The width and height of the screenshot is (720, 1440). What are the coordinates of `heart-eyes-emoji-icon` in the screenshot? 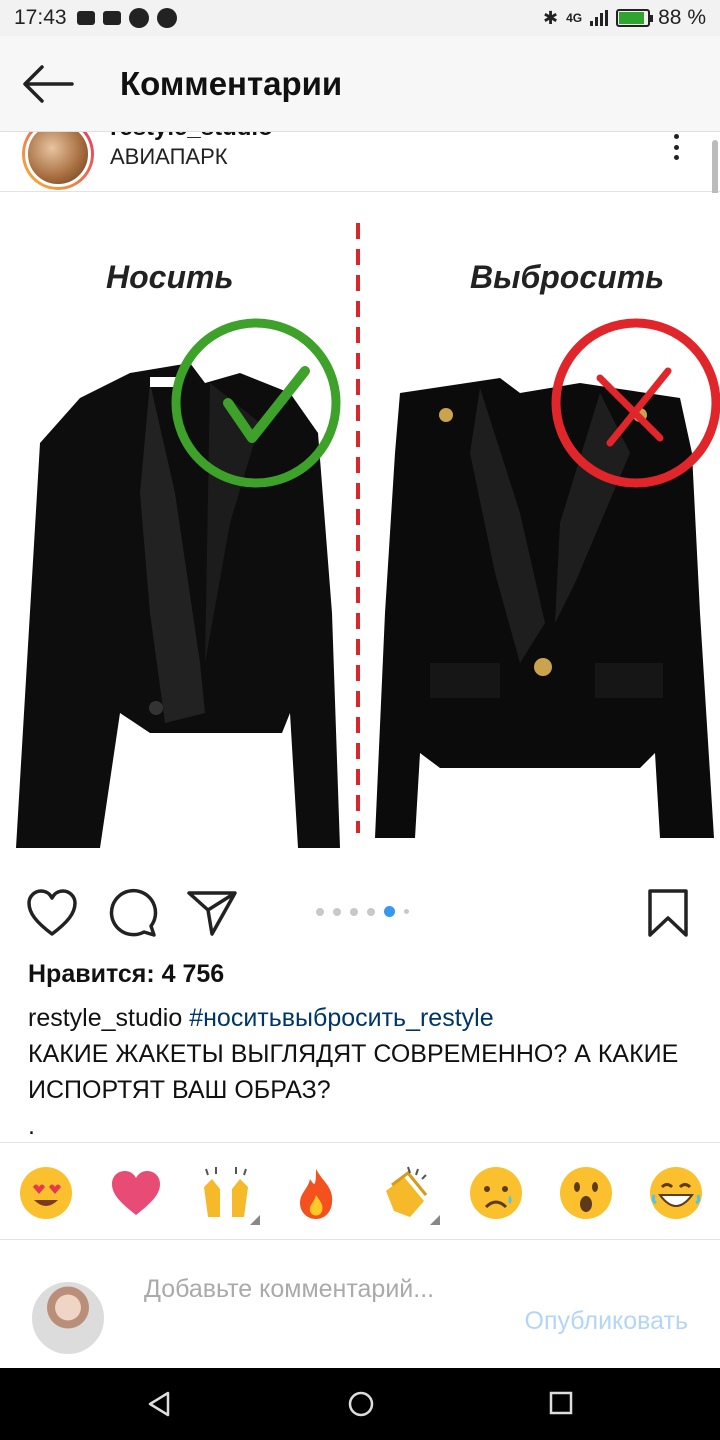 It's located at (46, 1193).